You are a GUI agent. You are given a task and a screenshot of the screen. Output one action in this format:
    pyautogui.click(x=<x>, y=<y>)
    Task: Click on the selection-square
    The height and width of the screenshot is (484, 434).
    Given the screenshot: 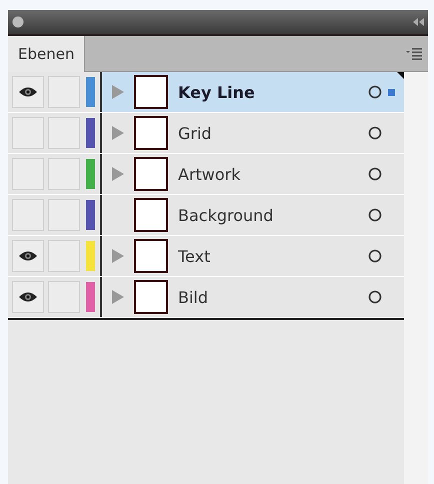 What is the action you would take?
    pyautogui.click(x=391, y=92)
    